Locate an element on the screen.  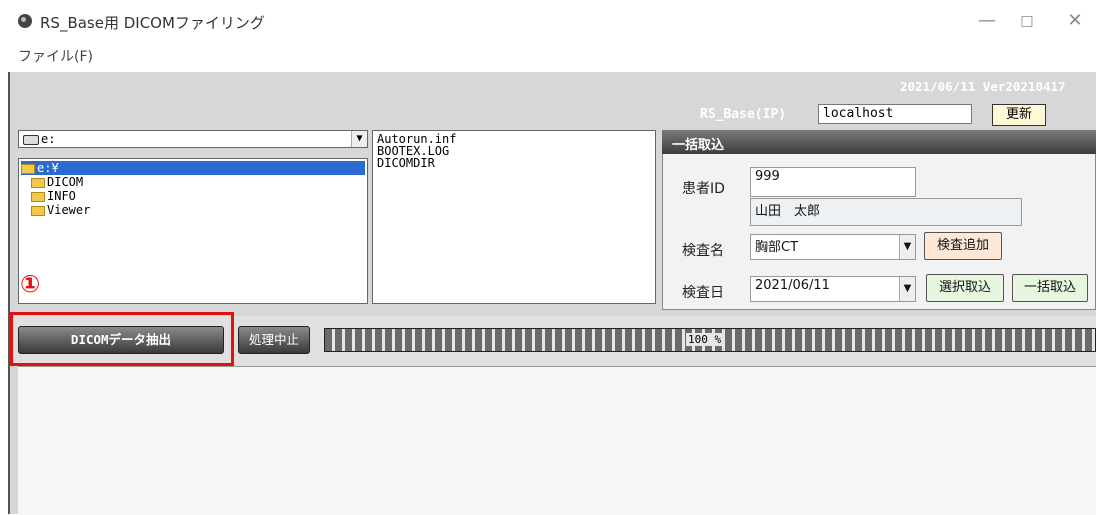
menu-bar is located at coordinates (548, 54).